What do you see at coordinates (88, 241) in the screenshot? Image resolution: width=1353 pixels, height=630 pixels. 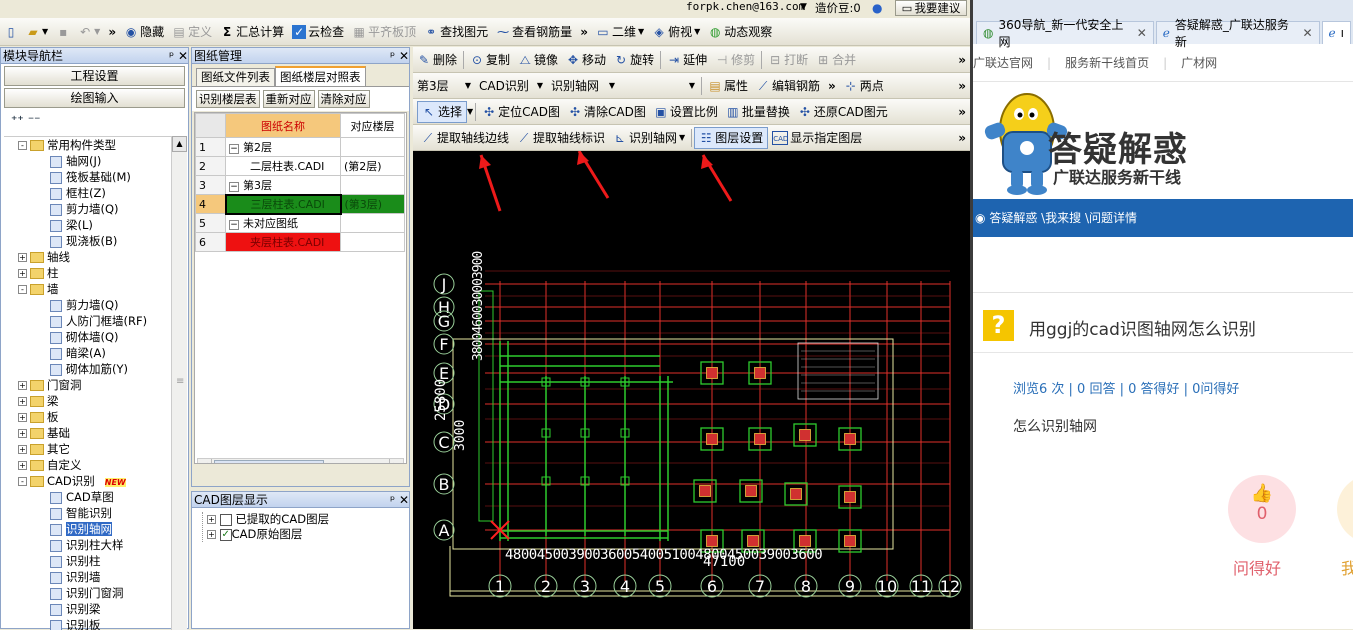 I see `tree-item: 现浇板(B)` at bounding box center [88, 241].